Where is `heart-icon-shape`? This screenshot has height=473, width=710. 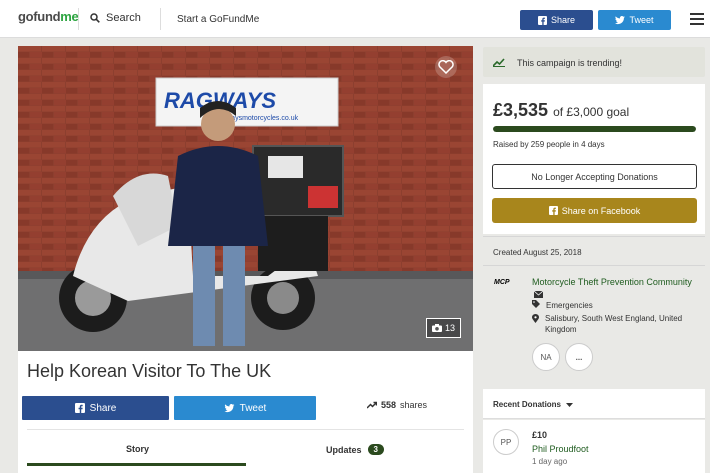 heart-icon-shape is located at coordinates (446, 67).